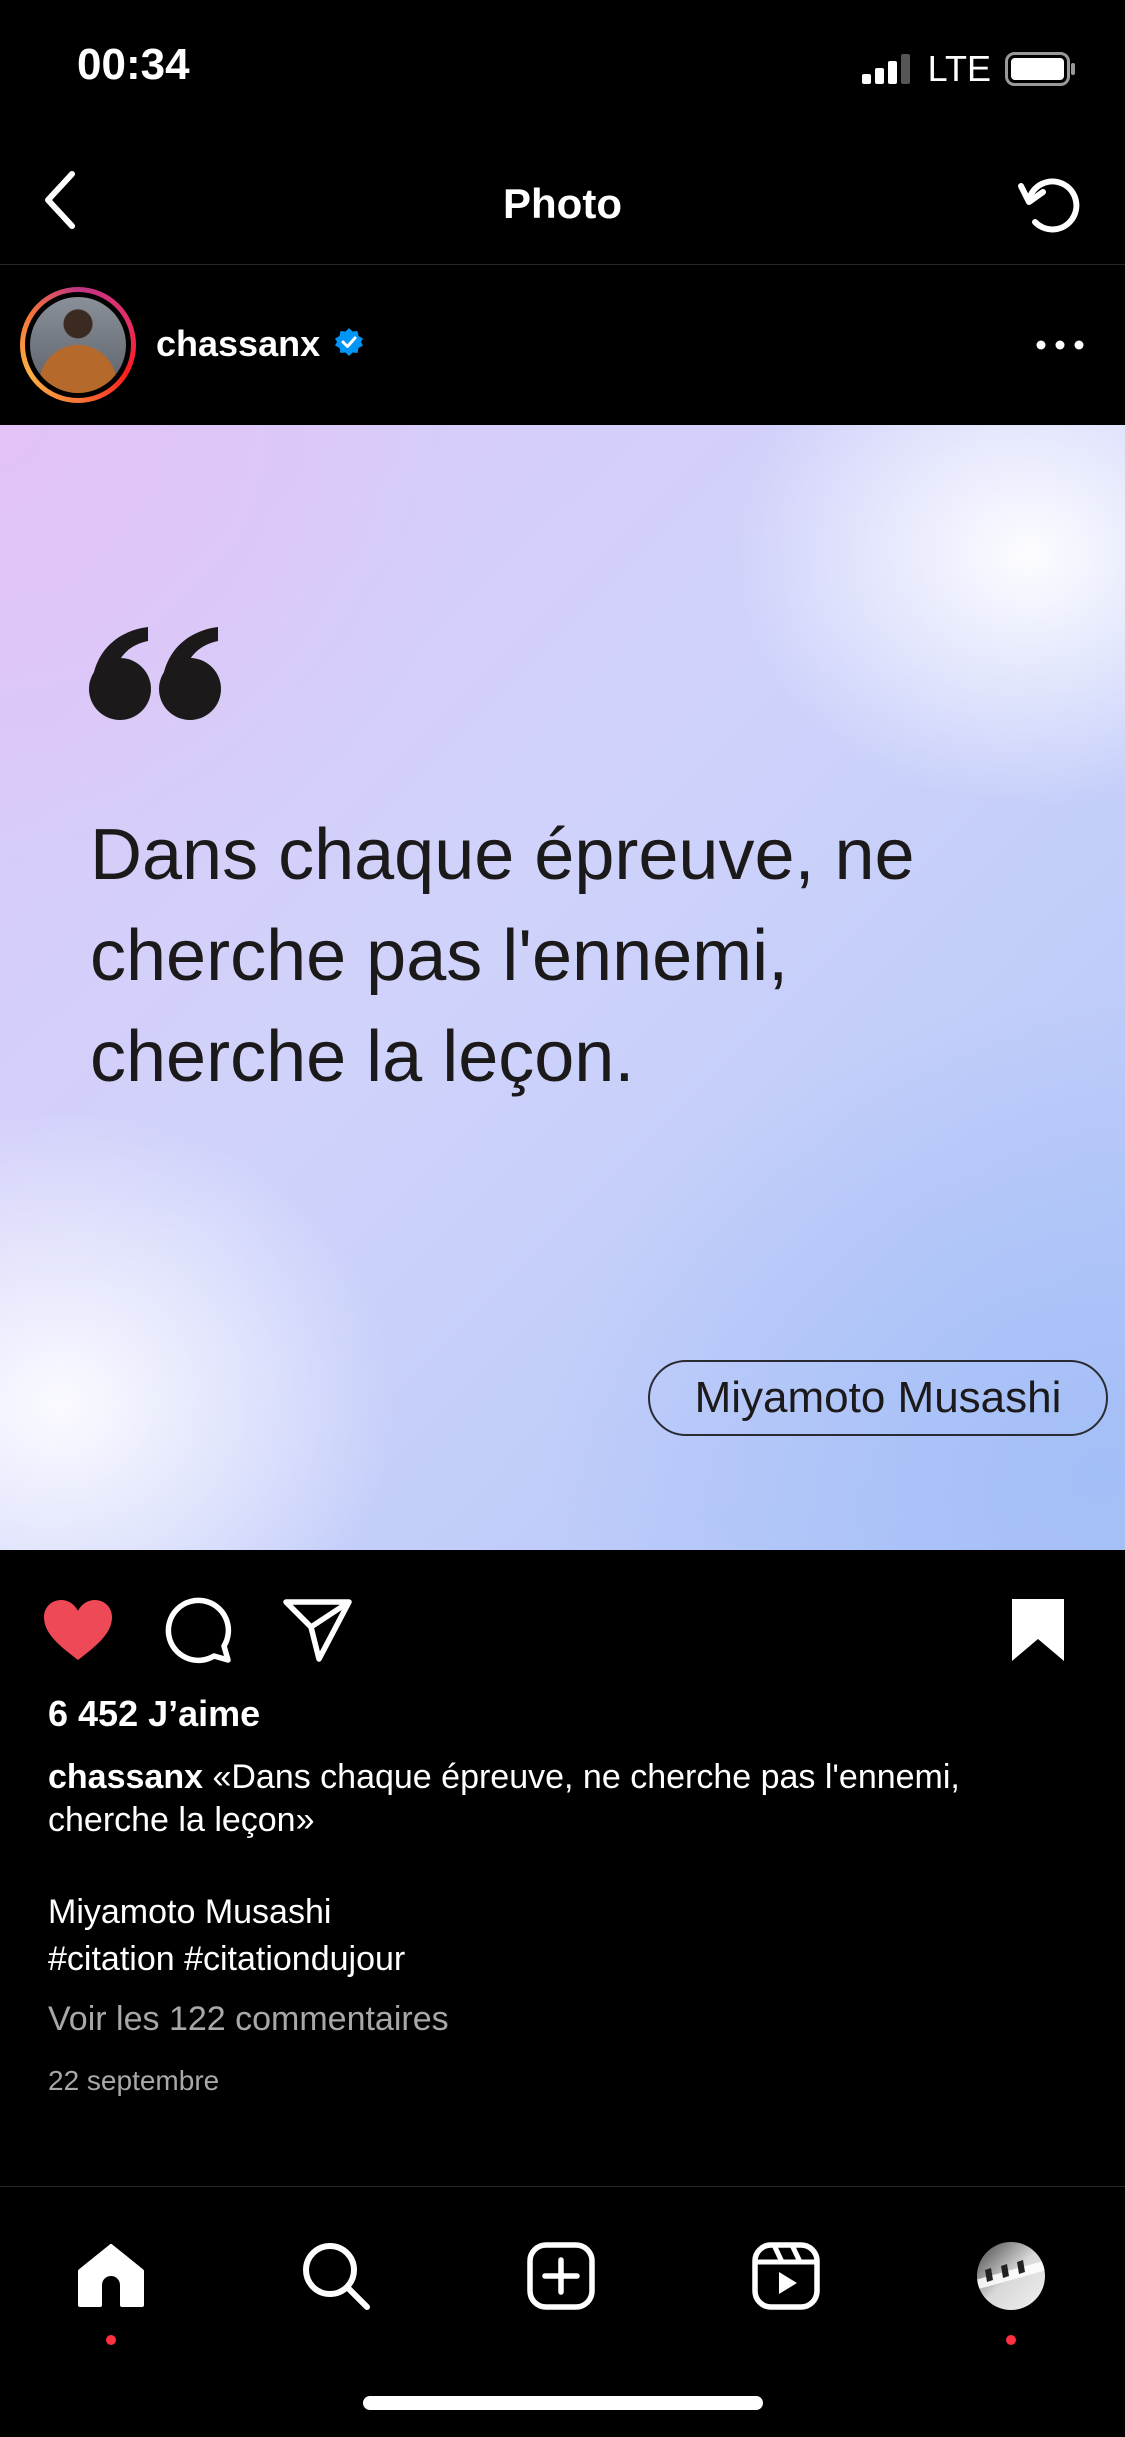 This screenshot has width=1125, height=2437. I want to click on avatar-image, so click(78, 345).